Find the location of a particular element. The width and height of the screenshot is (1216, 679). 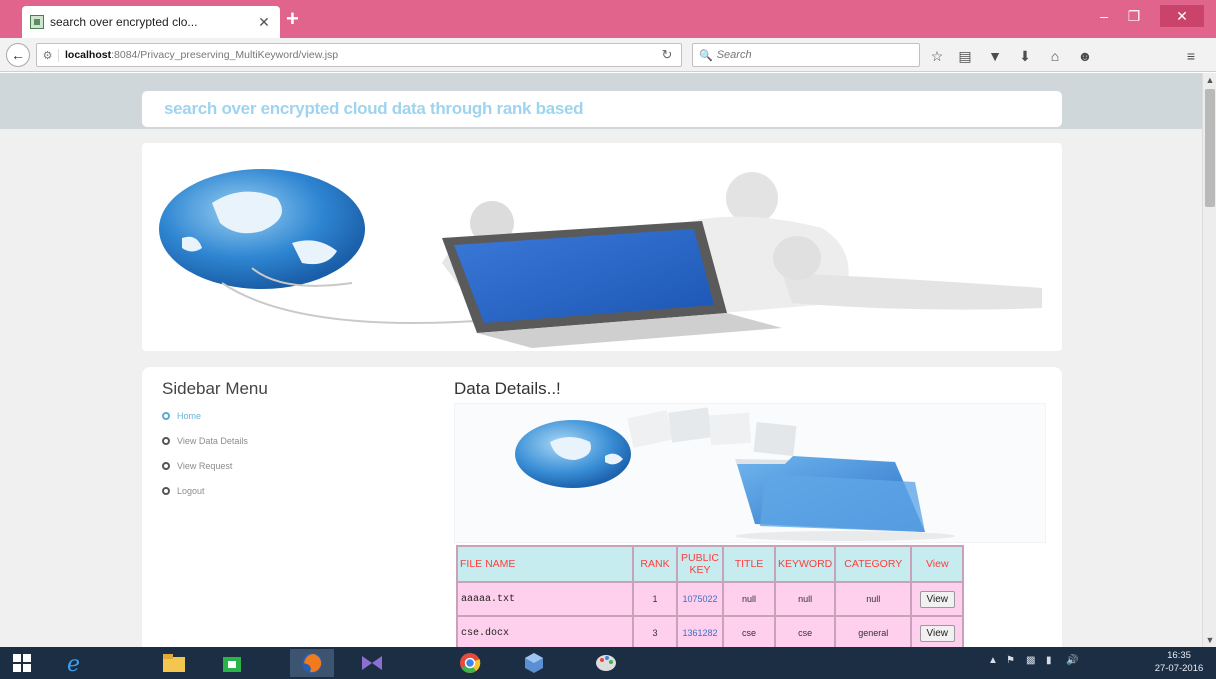

table-row: aaaaa.txt 1 1075022 null null null View is located at coordinates (710, 599).